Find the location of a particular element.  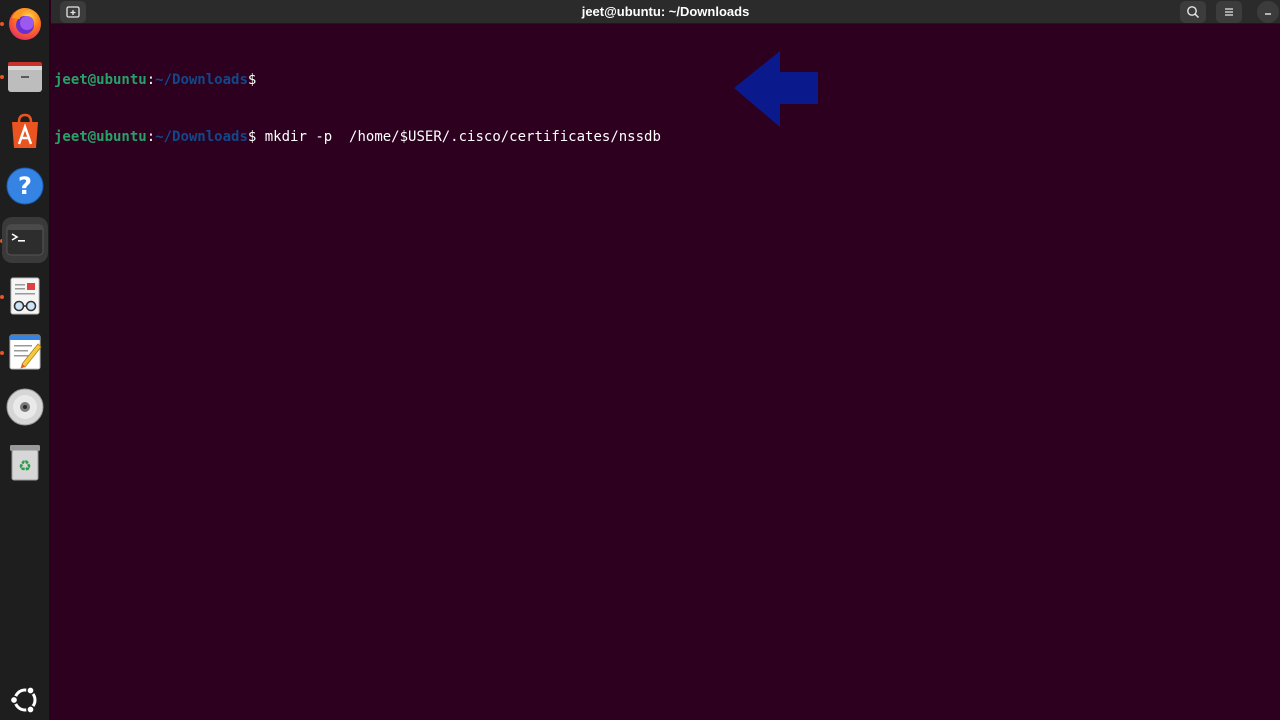

minimize-icon is located at coordinates (1268, 14).